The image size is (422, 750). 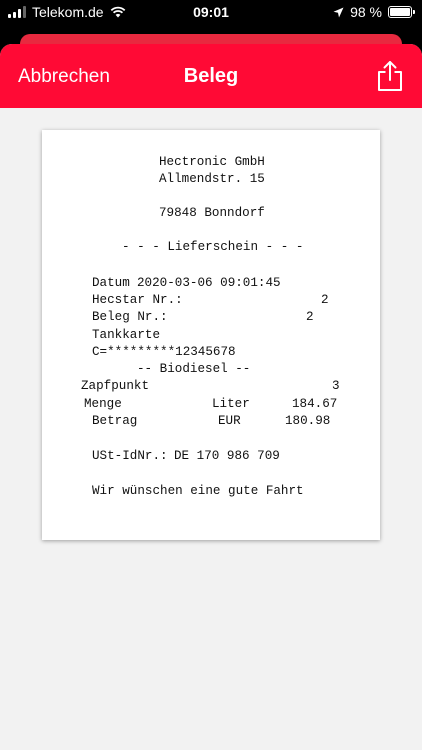 I want to click on nav-bar: Abbrechen Beleg, so click(x=211, y=76).